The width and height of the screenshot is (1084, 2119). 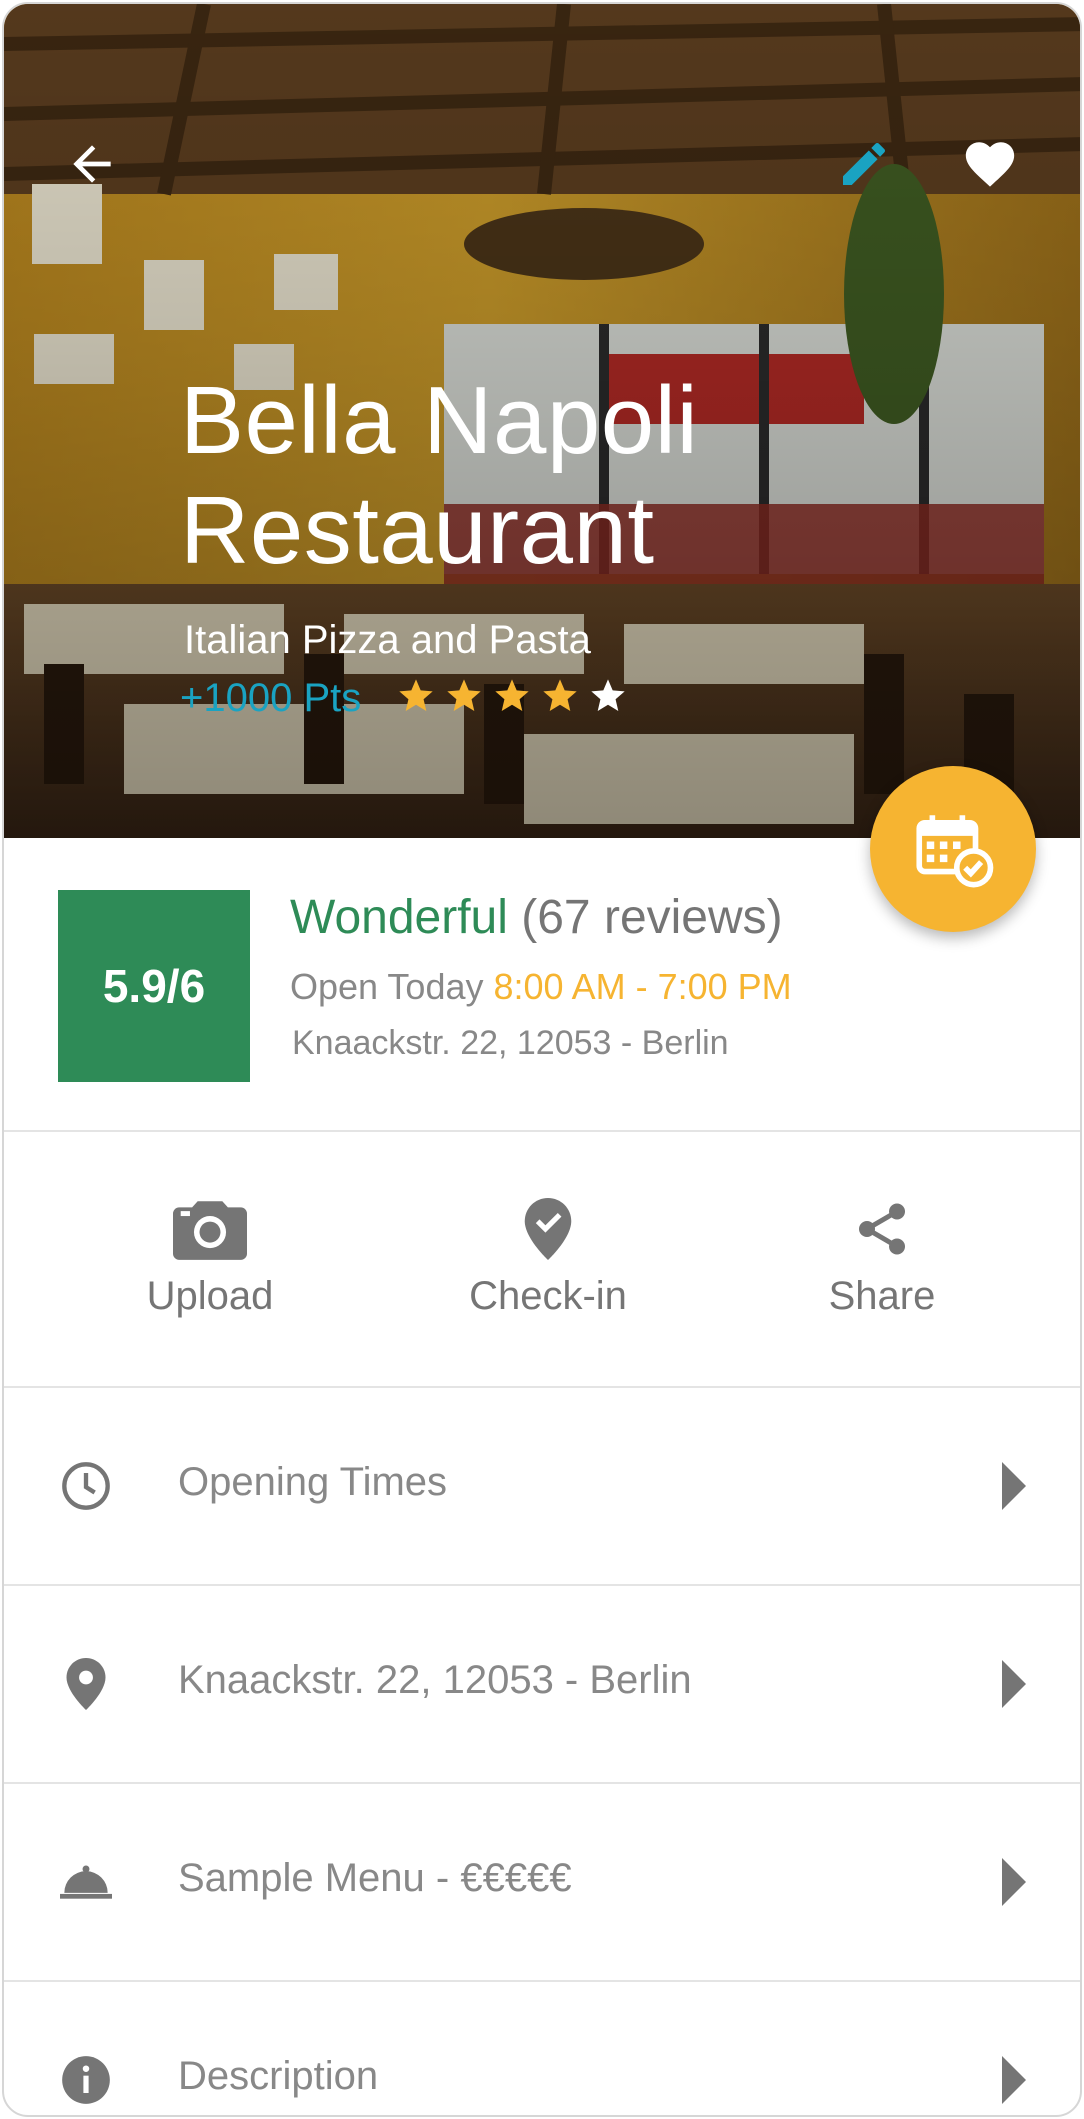 I want to click on open-today-label: Open Today, so click(x=387, y=986).